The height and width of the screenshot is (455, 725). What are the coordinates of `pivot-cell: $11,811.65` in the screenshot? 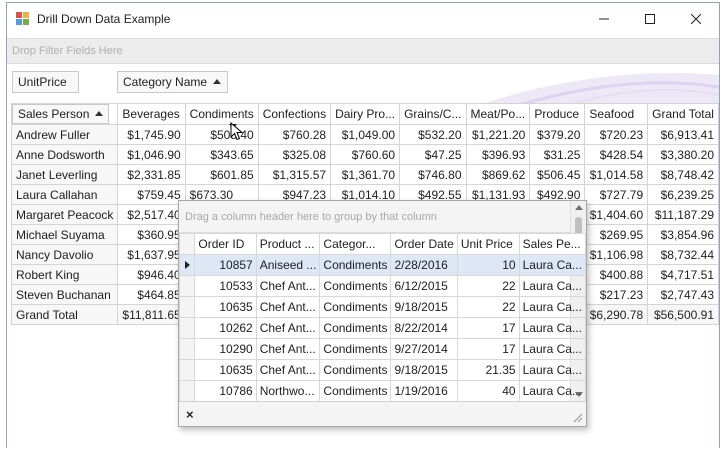 It's located at (151, 314).